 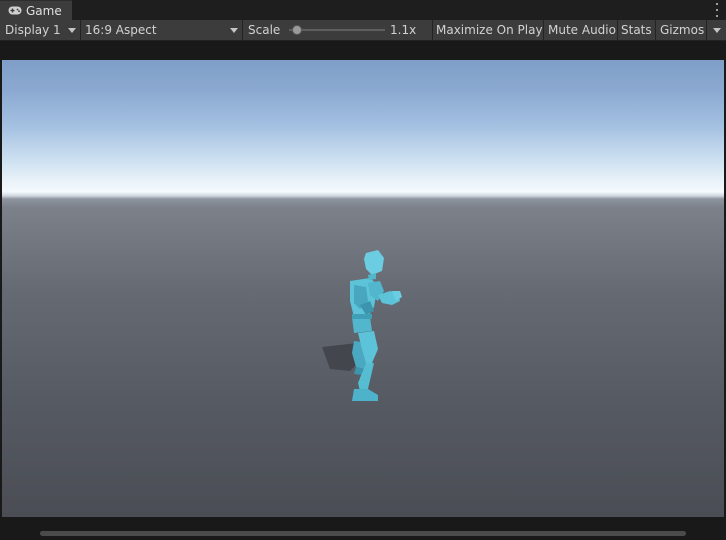 What do you see at coordinates (121, 30) in the screenshot?
I see `aspect-dropdown-label: 16:9 Aspect` at bounding box center [121, 30].